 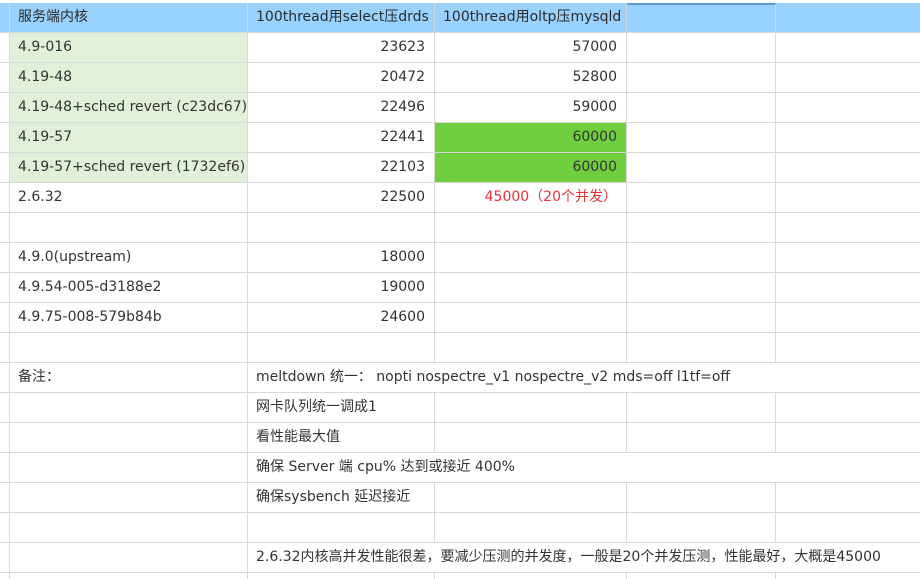 I want to click on mysqld-value-cell: 57000, so click(x=531, y=47).